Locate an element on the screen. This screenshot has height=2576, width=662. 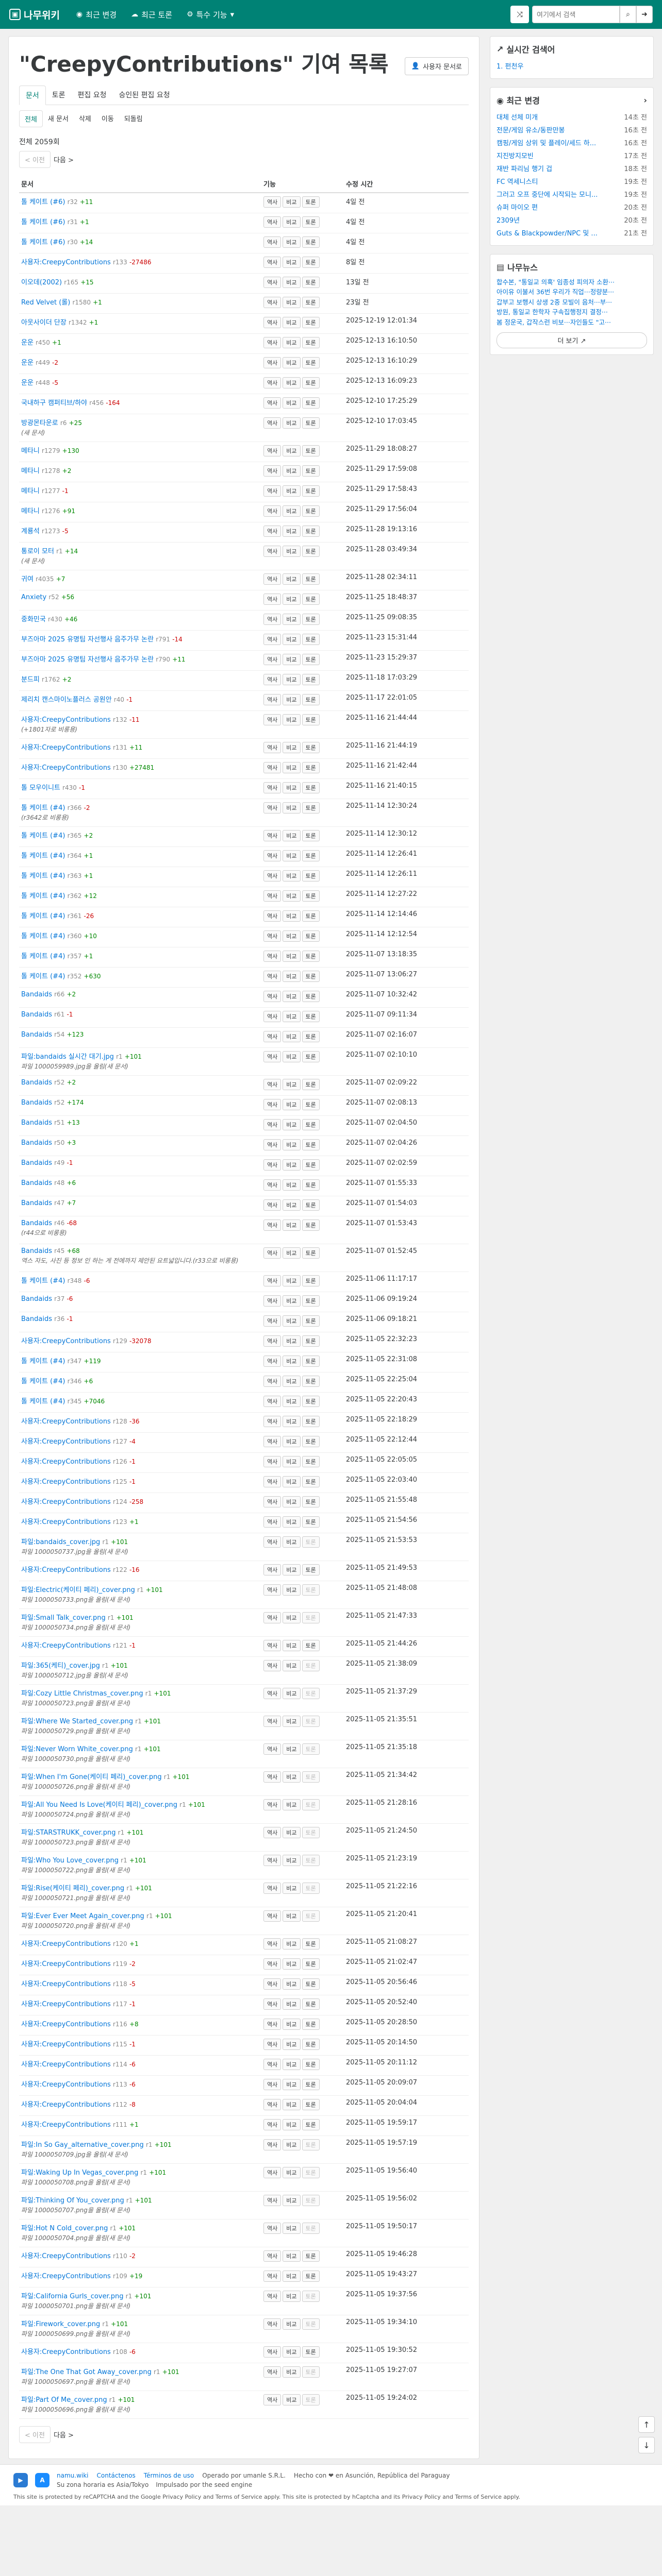
doc-link: 파일:Small Talk_cover.png is located at coordinates (63, 1618).